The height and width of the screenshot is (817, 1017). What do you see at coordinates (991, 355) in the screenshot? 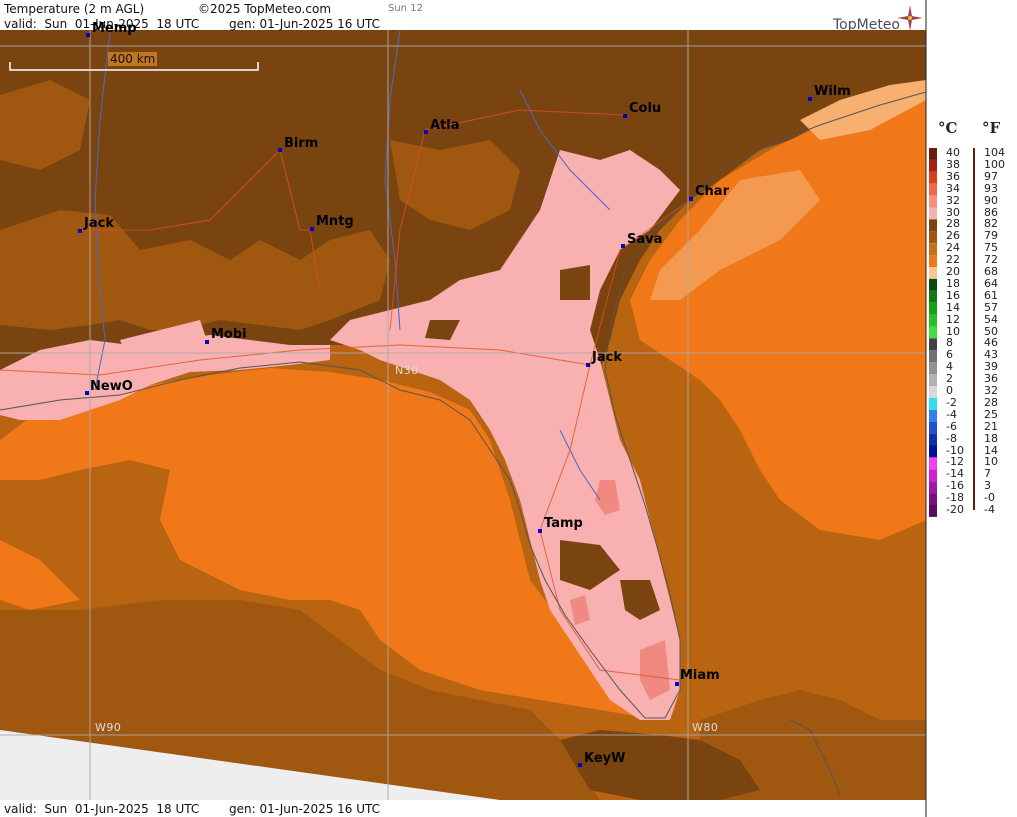
I see `legend-fahrenheit-label: 43` at bounding box center [991, 355].